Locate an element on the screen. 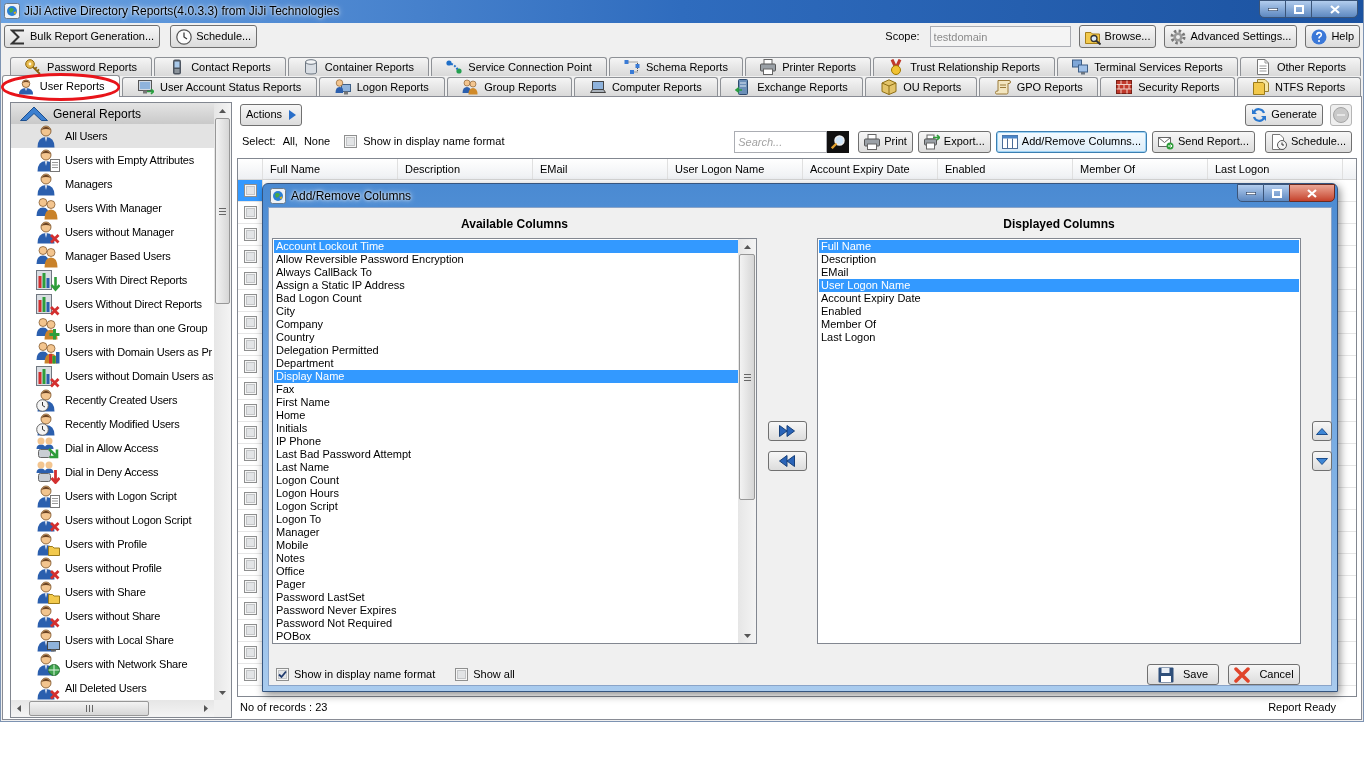 The image size is (1364, 768). column-header: Account Expiry Date is located at coordinates (870, 169).